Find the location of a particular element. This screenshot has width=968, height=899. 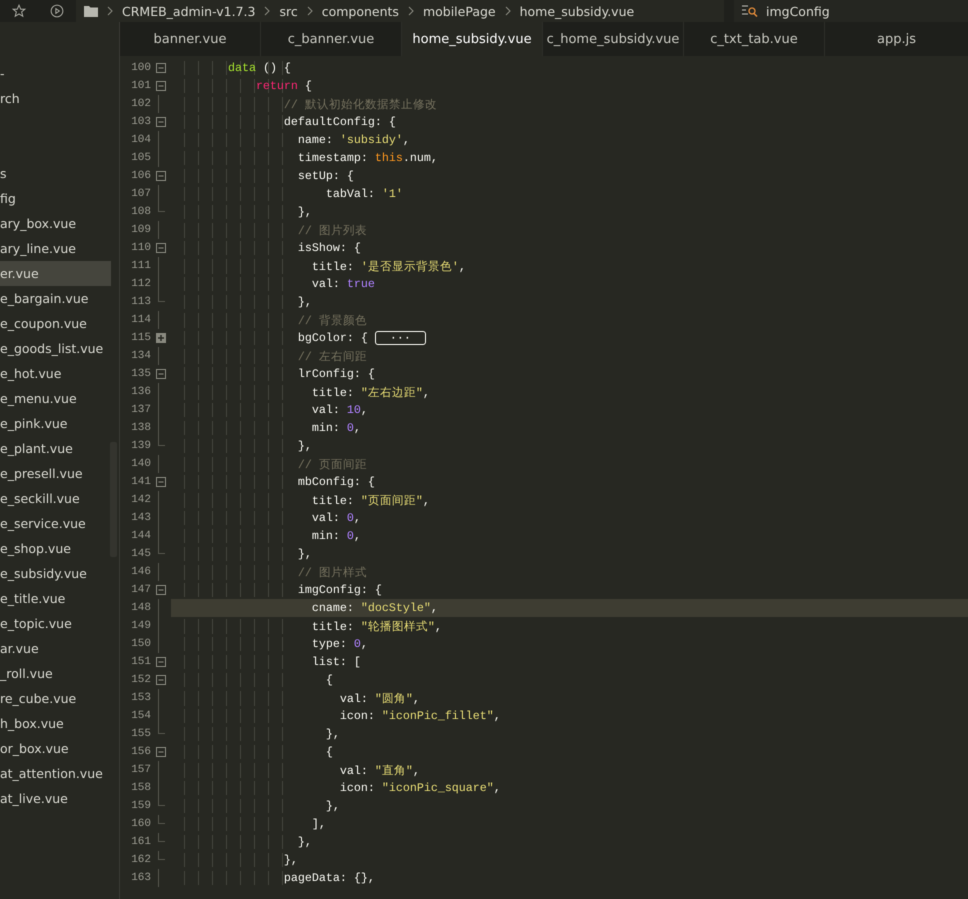

code-line: cname: "docStyle", is located at coordinates (374, 608).